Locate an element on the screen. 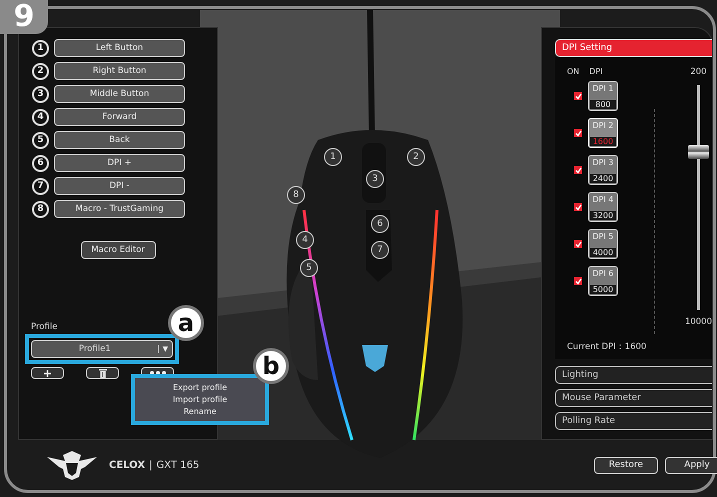 This screenshot has height=497, width=717. button-assignment: DPI - is located at coordinates (119, 186).